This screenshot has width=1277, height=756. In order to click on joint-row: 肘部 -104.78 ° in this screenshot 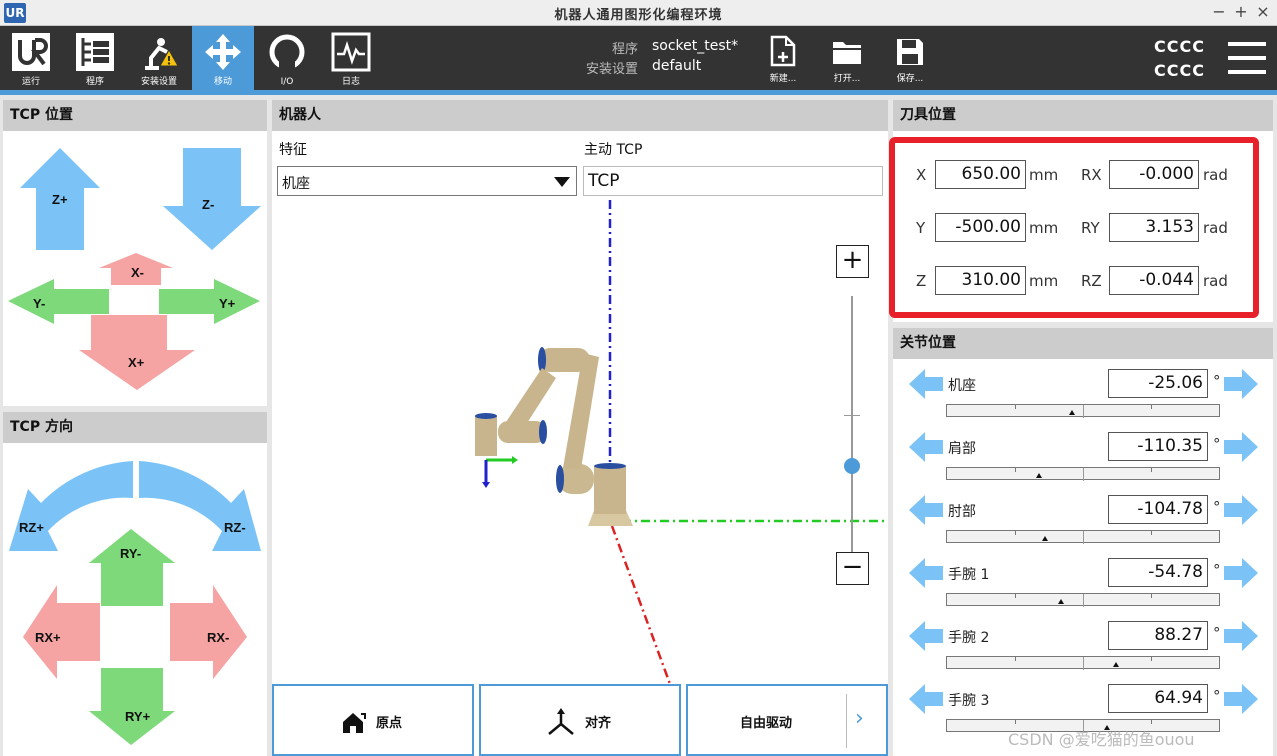, I will do `click(1083, 522)`.